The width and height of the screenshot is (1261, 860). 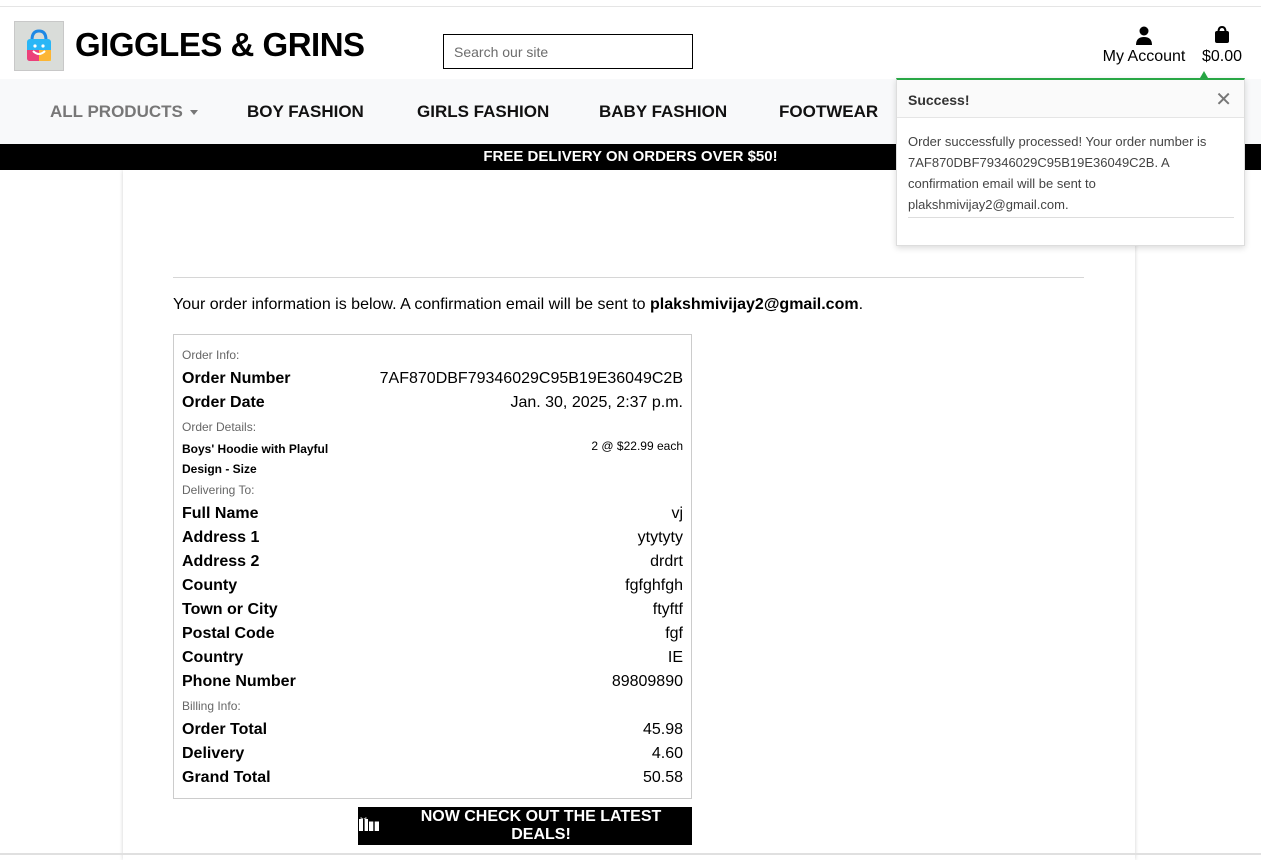 What do you see at coordinates (432, 778) in the screenshot?
I see `table-row: Grand Total 50.58` at bounding box center [432, 778].